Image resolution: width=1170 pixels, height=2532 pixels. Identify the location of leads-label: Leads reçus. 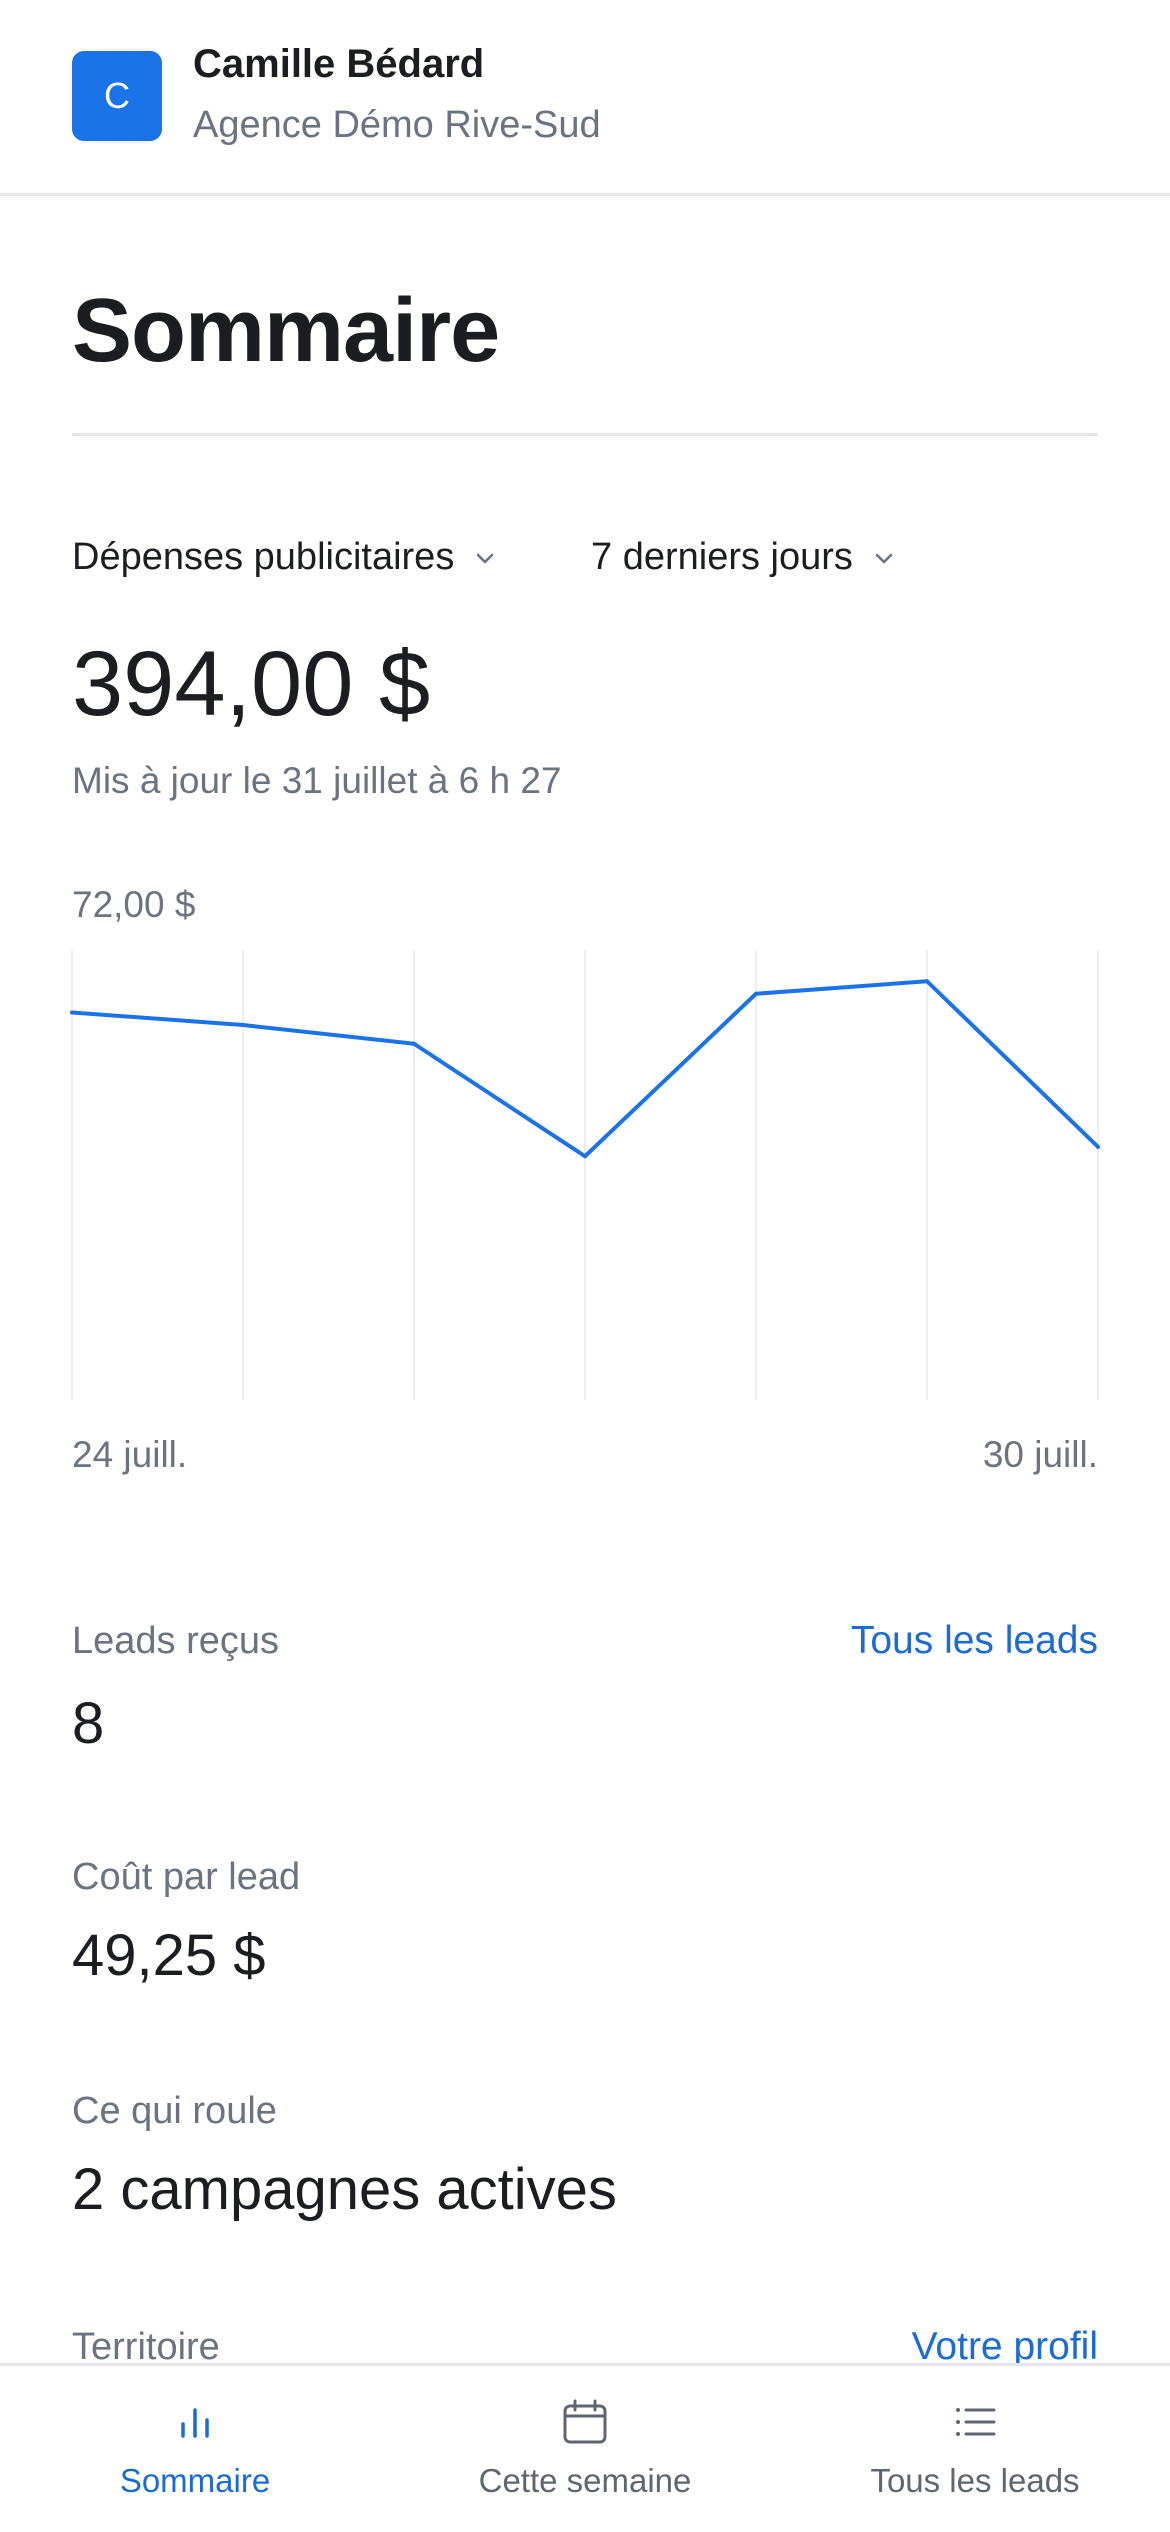
(176, 1641).